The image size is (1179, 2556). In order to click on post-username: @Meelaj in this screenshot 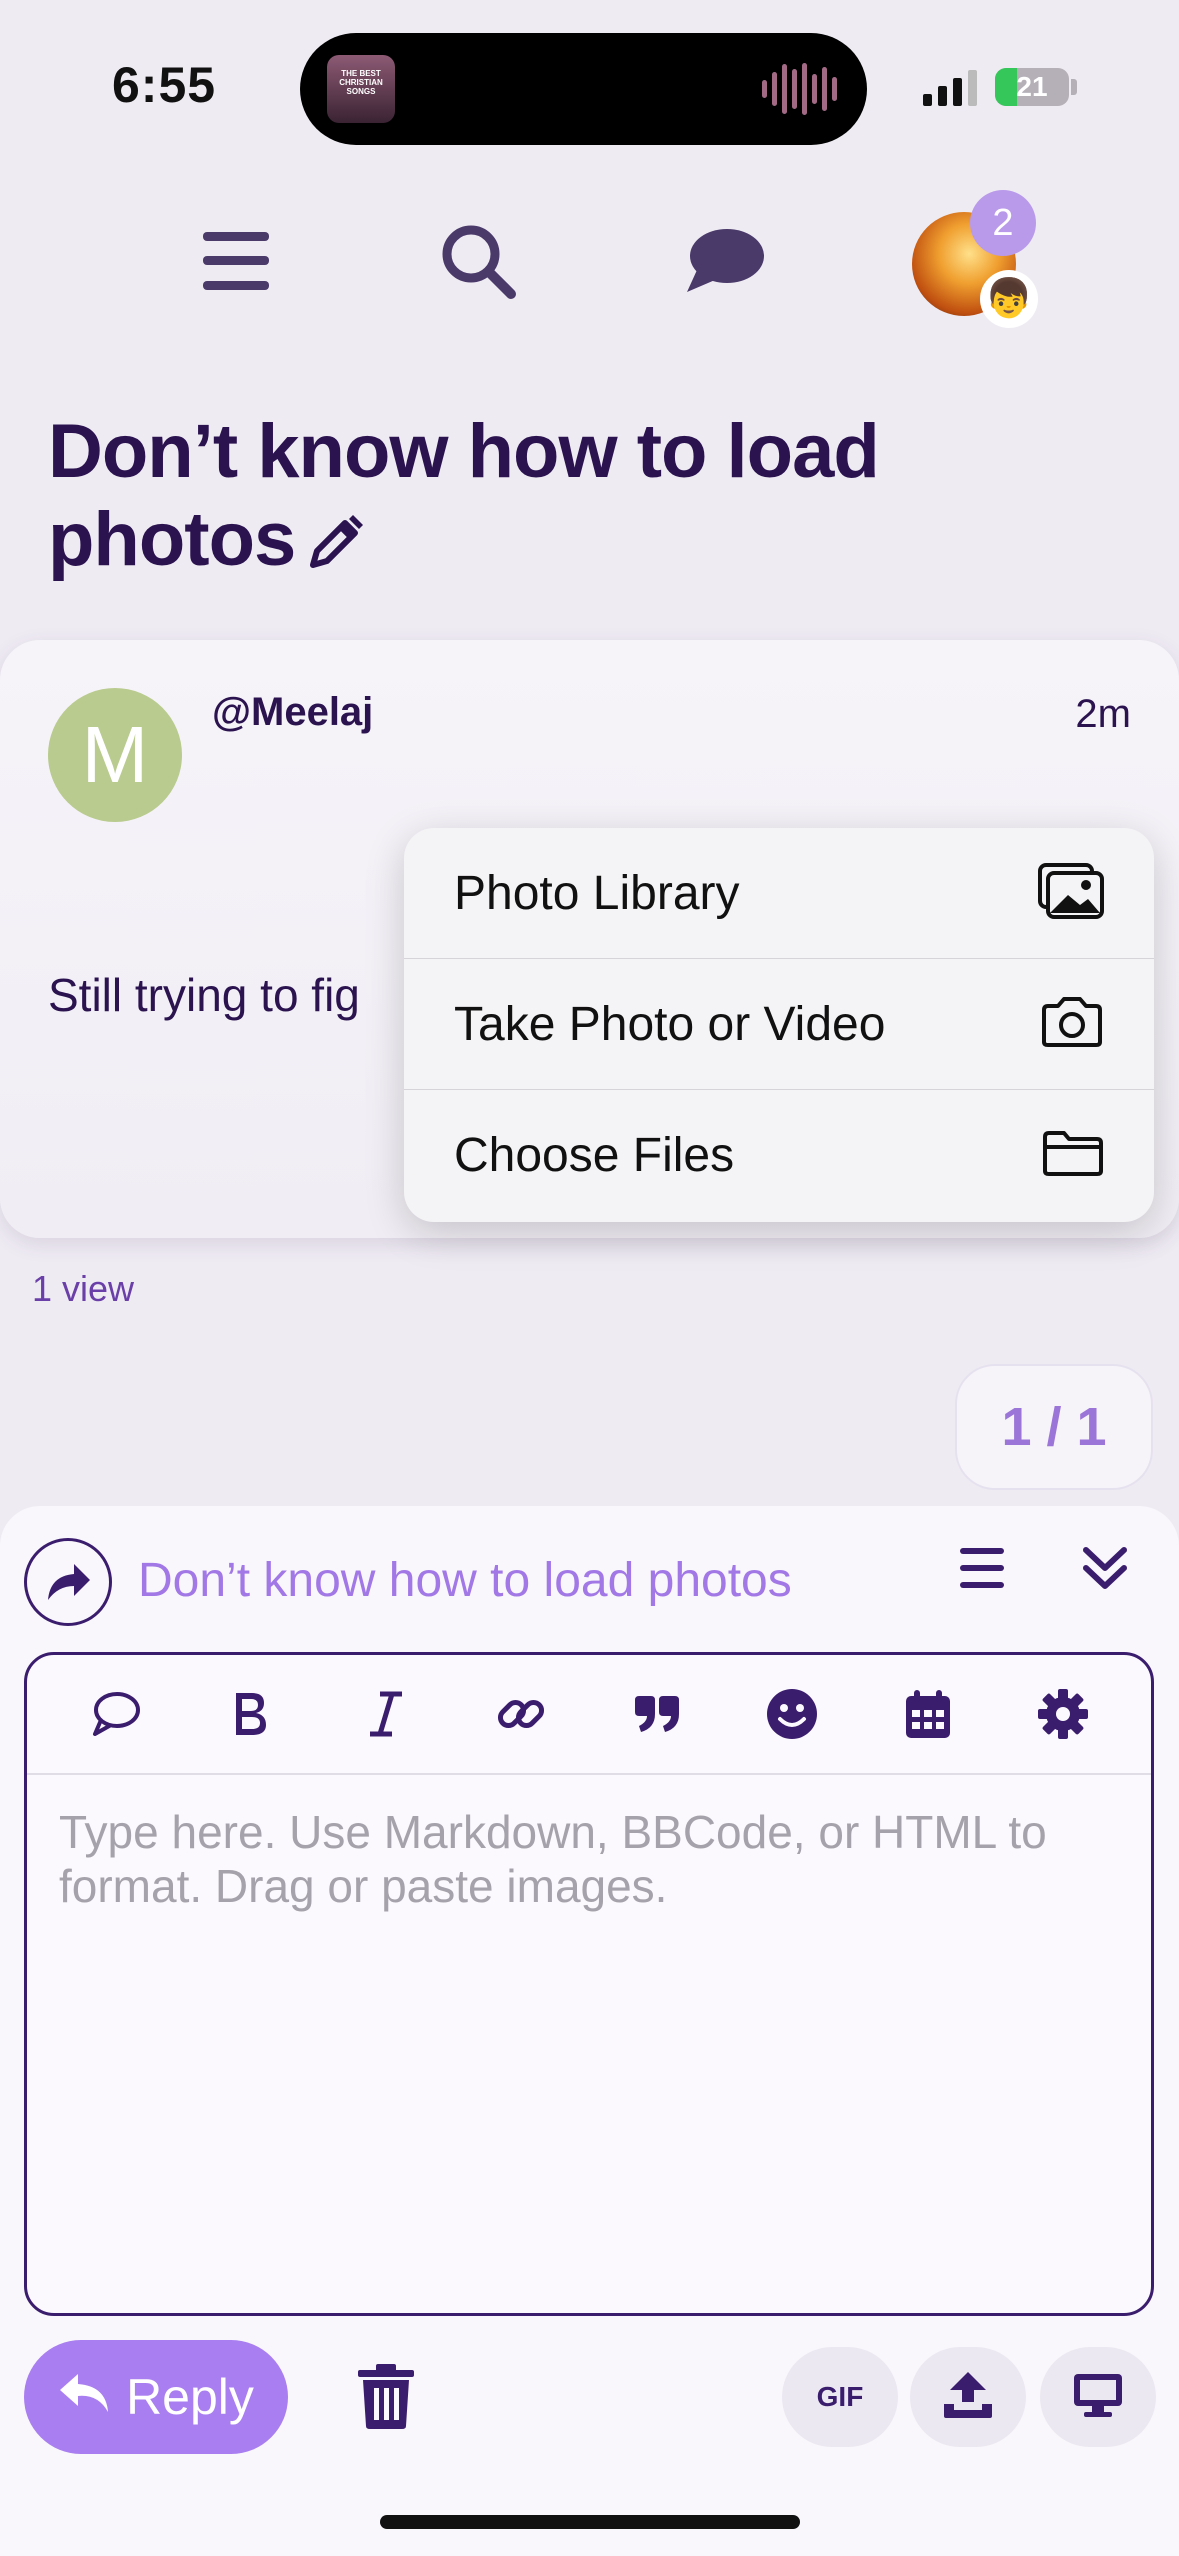, I will do `click(292, 712)`.